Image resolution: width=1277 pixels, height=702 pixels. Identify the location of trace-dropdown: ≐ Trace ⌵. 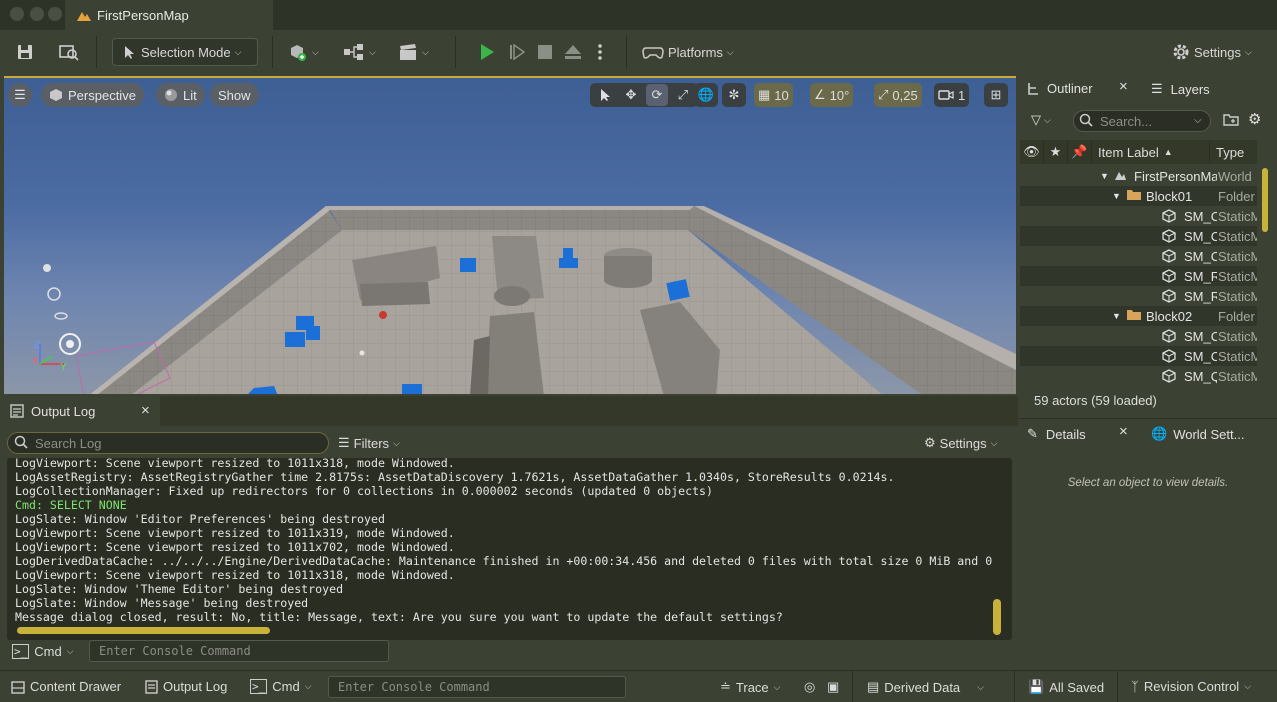
(750, 687).